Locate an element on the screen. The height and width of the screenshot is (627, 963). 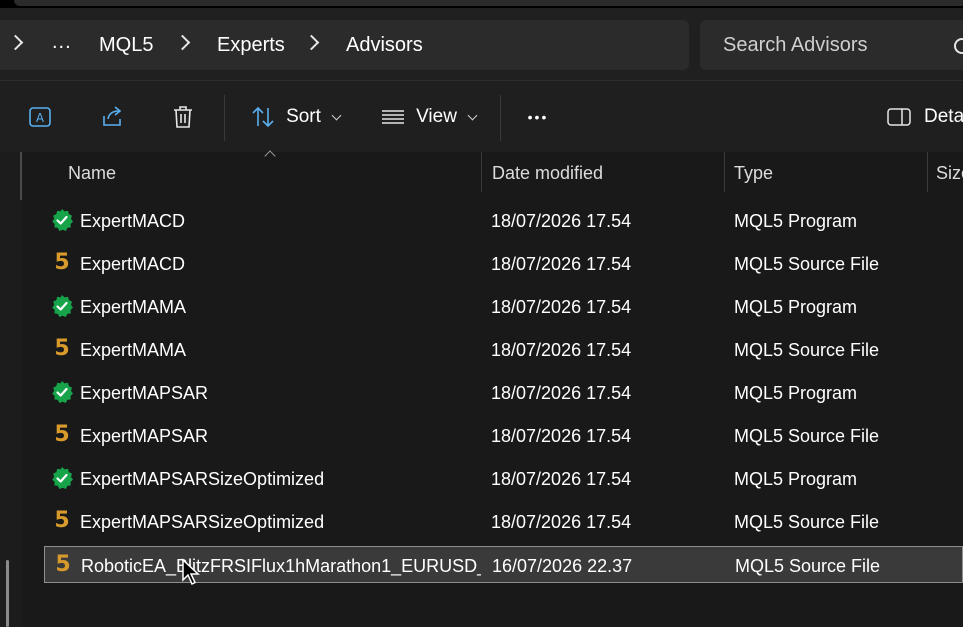
search-placeholder: Search Advisors is located at coordinates (795, 45).